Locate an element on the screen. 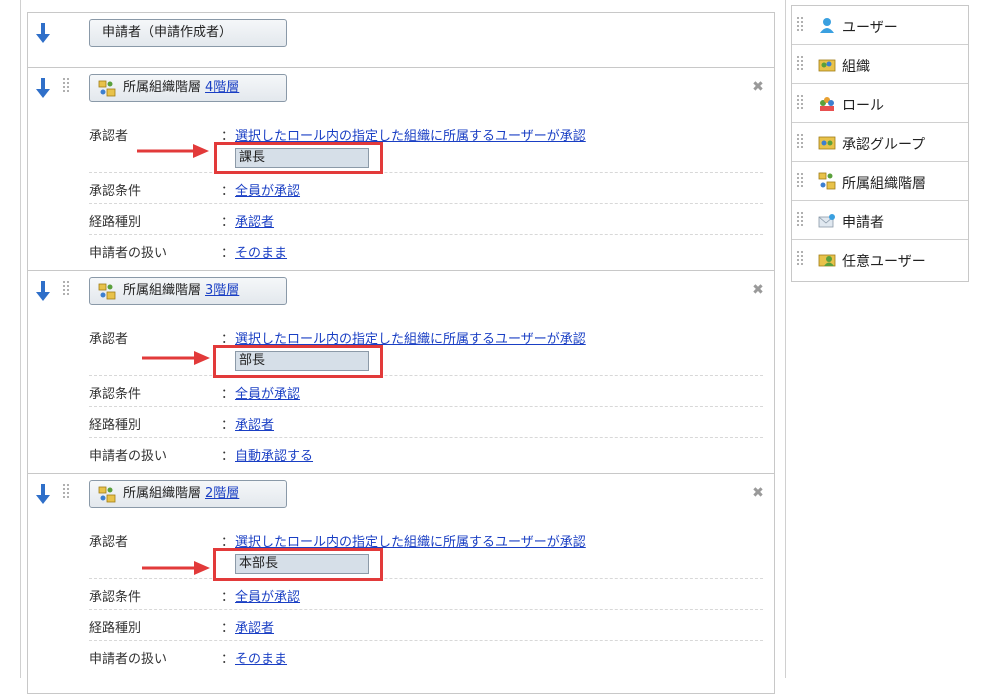  palette-item-org-hierarchy: 所属組織階層 is located at coordinates (880, 181).